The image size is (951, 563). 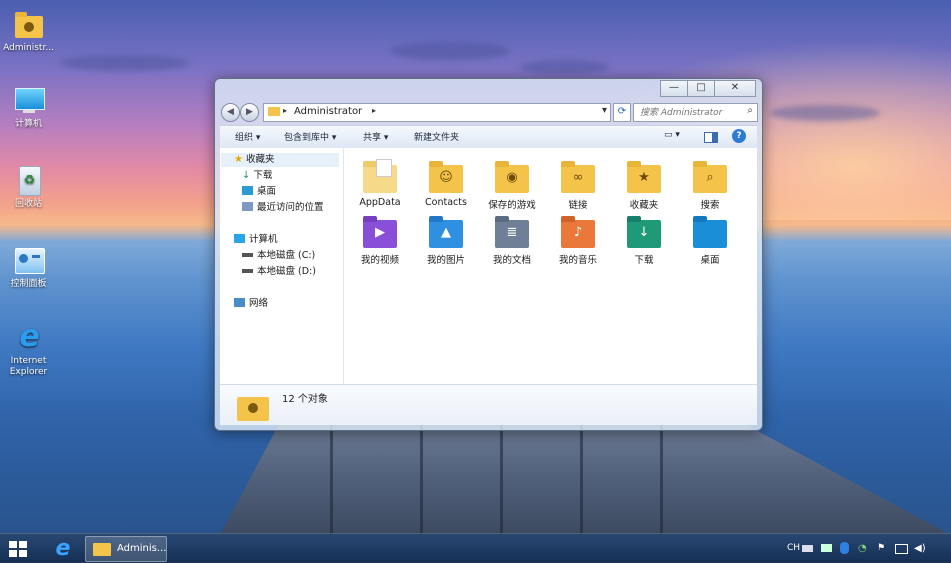 I want to click on item-label: Contacts, so click(x=446, y=202).